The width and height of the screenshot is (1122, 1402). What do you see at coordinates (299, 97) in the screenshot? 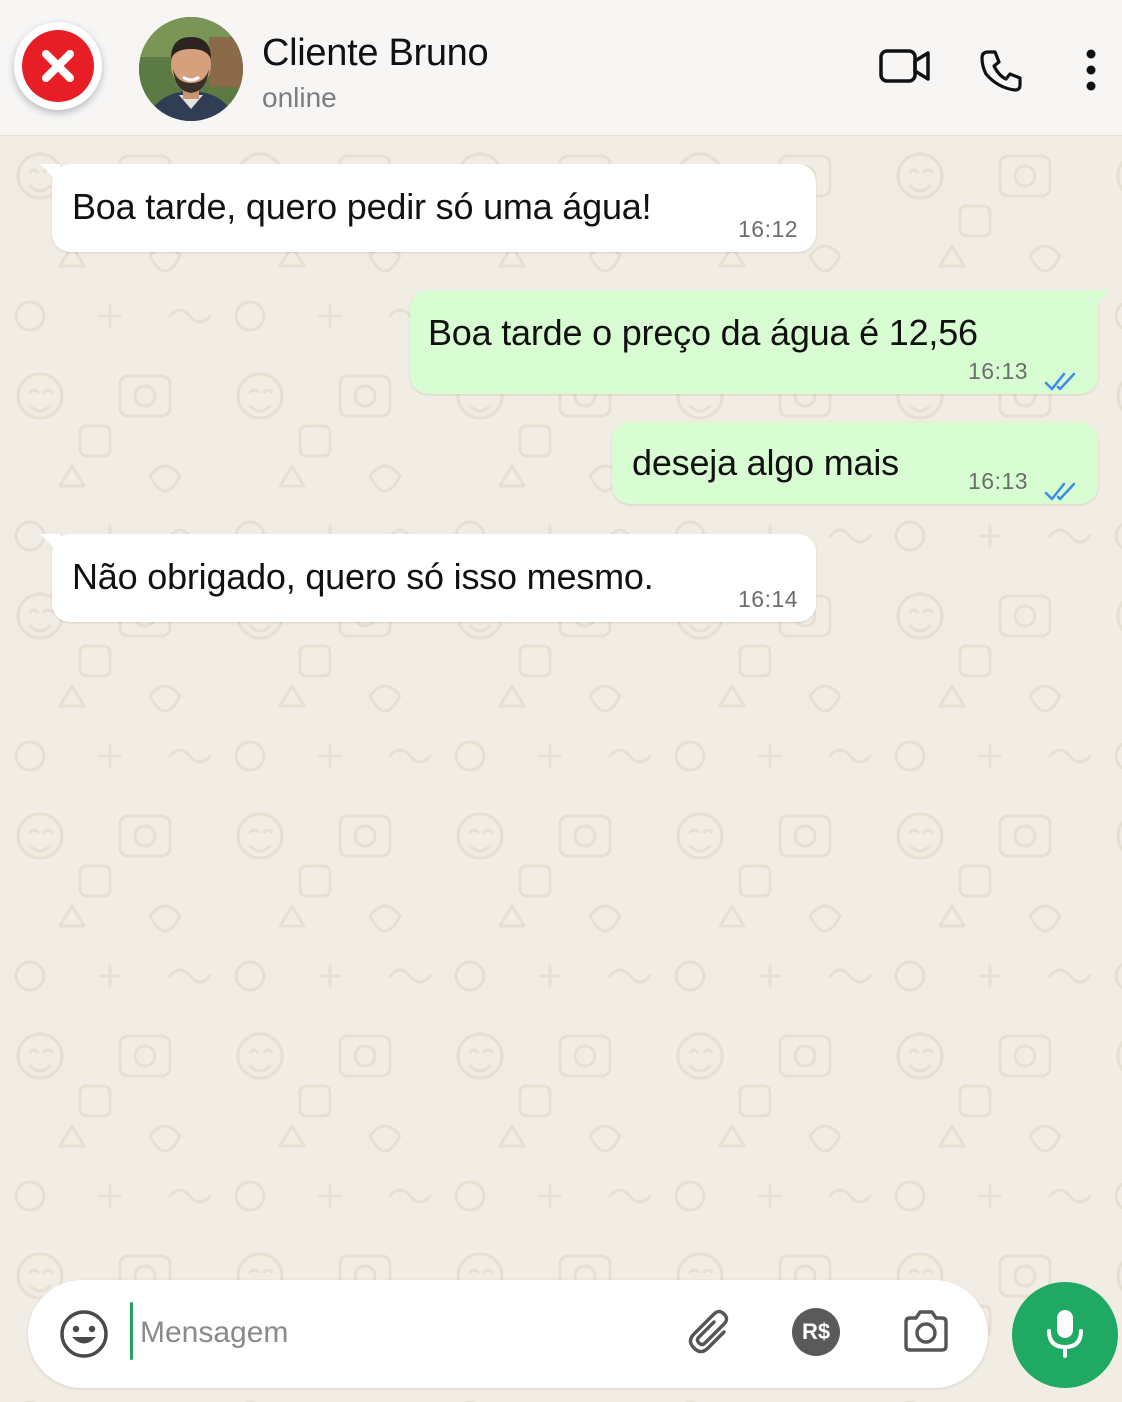
I see `contact-status: online` at bounding box center [299, 97].